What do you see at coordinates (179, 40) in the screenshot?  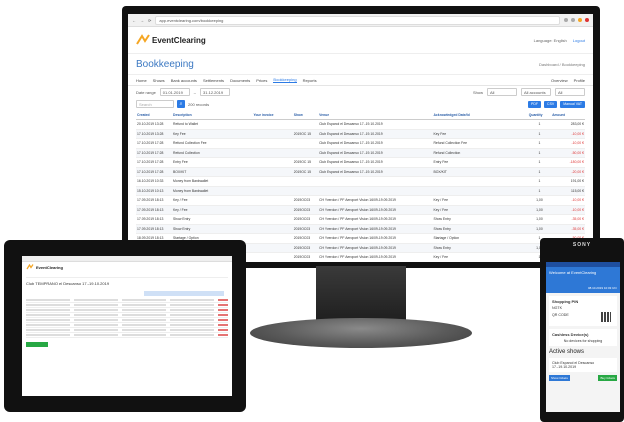 I see `brand-name: EventClearing` at bounding box center [179, 40].